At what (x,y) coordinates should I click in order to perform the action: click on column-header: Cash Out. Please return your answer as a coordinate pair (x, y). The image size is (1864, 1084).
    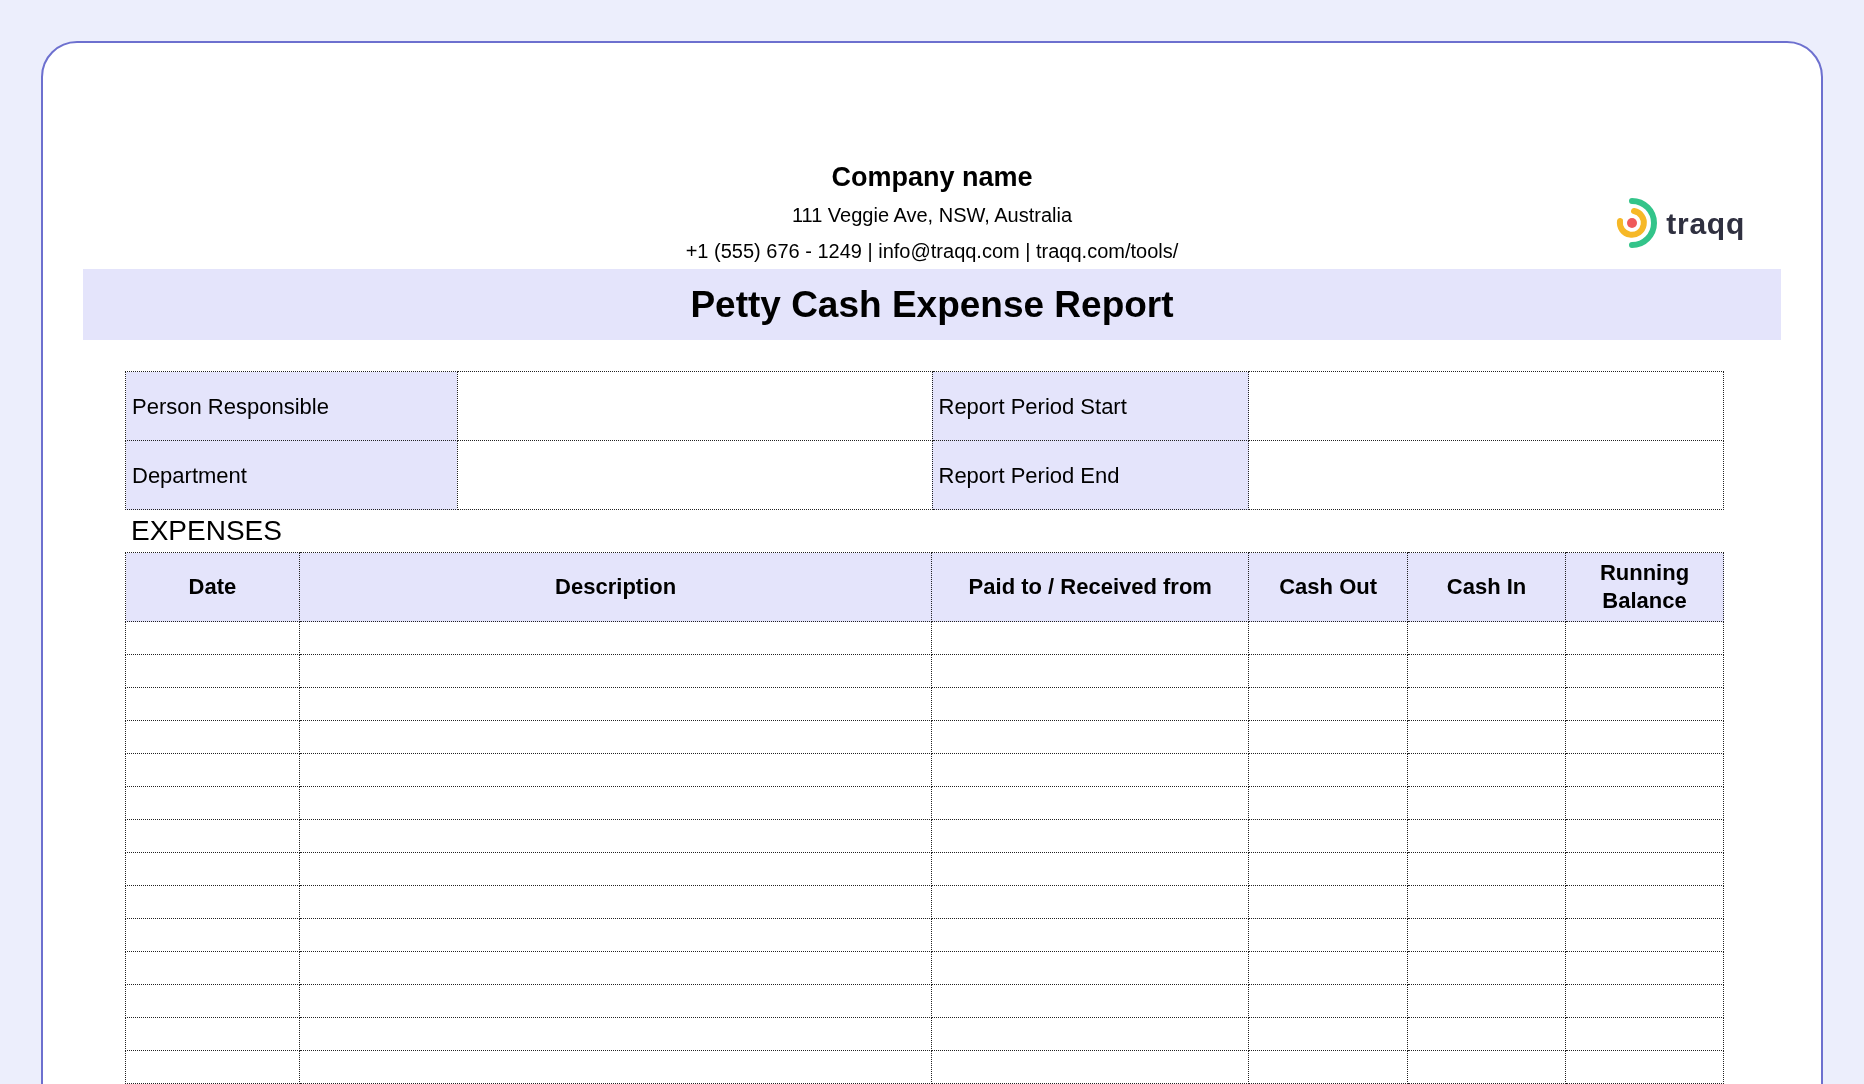
    Looking at the image, I should click on (1328, 587).